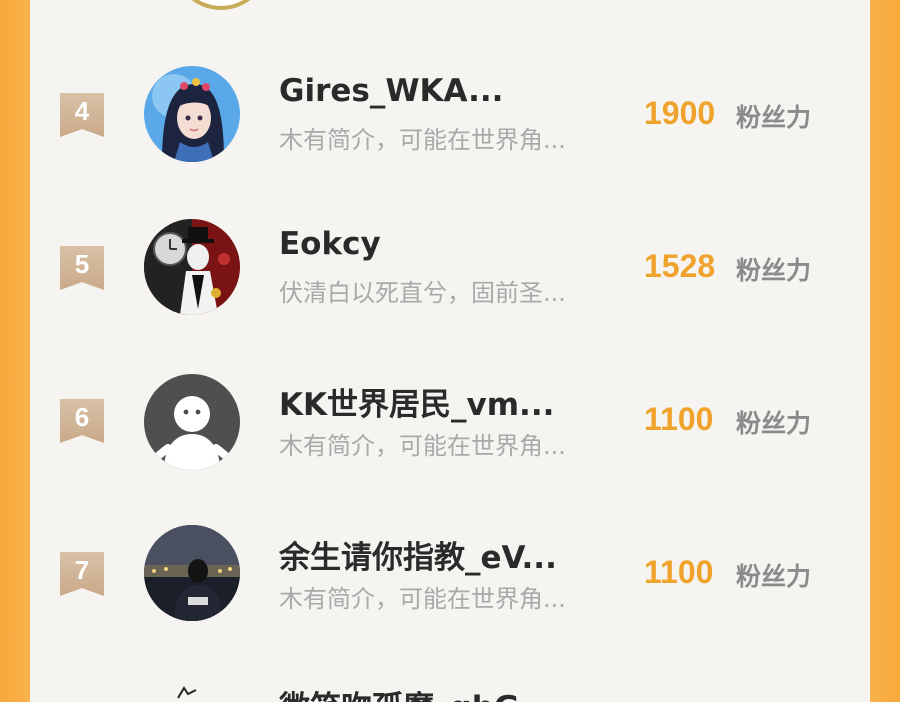  I want to click on anime-character-avatar, so click(192, 267).